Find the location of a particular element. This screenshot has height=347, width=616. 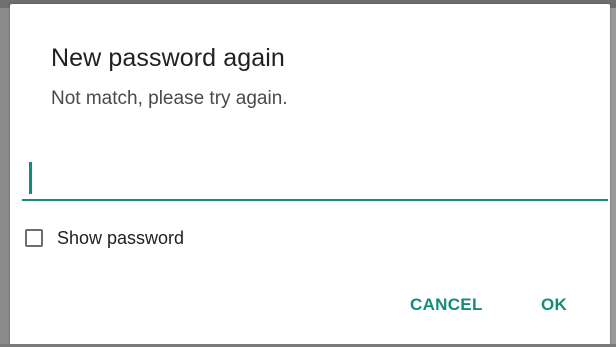

text-cursor is located at coordinates (30, 178).